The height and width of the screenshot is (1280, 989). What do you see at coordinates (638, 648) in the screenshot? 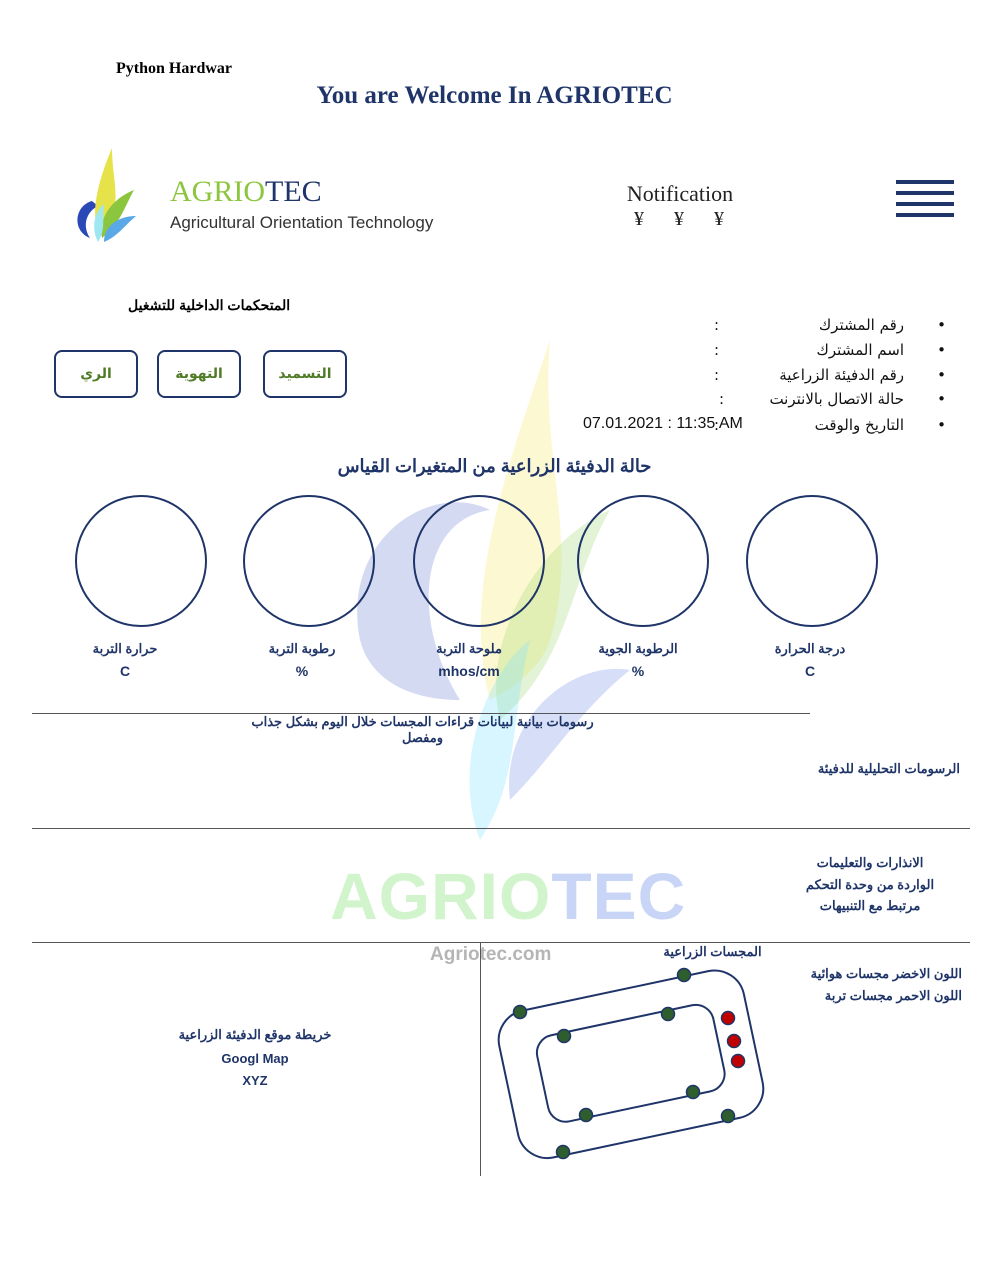
I see `gauge-label: الرطوبة الجوية` at bounding box center [638, 648].